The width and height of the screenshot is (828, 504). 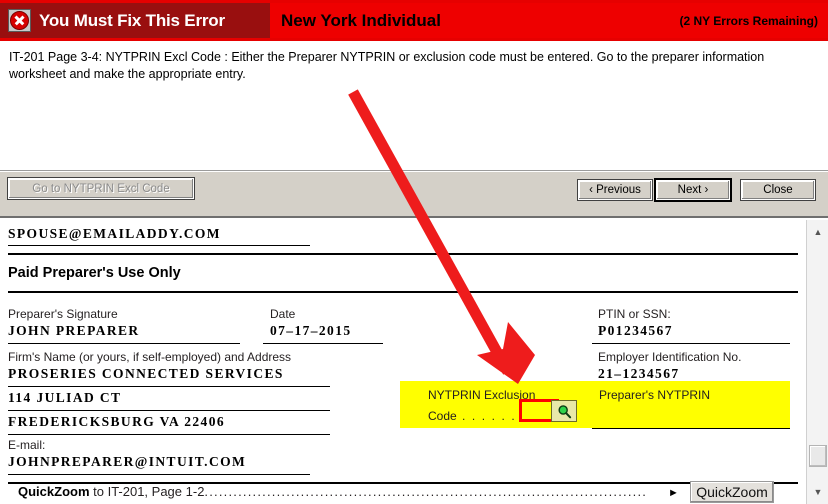 What do you see at coordinates (403, 254) in the screenshot?
I see `section-divider-top` at bounding box center [403, 254].